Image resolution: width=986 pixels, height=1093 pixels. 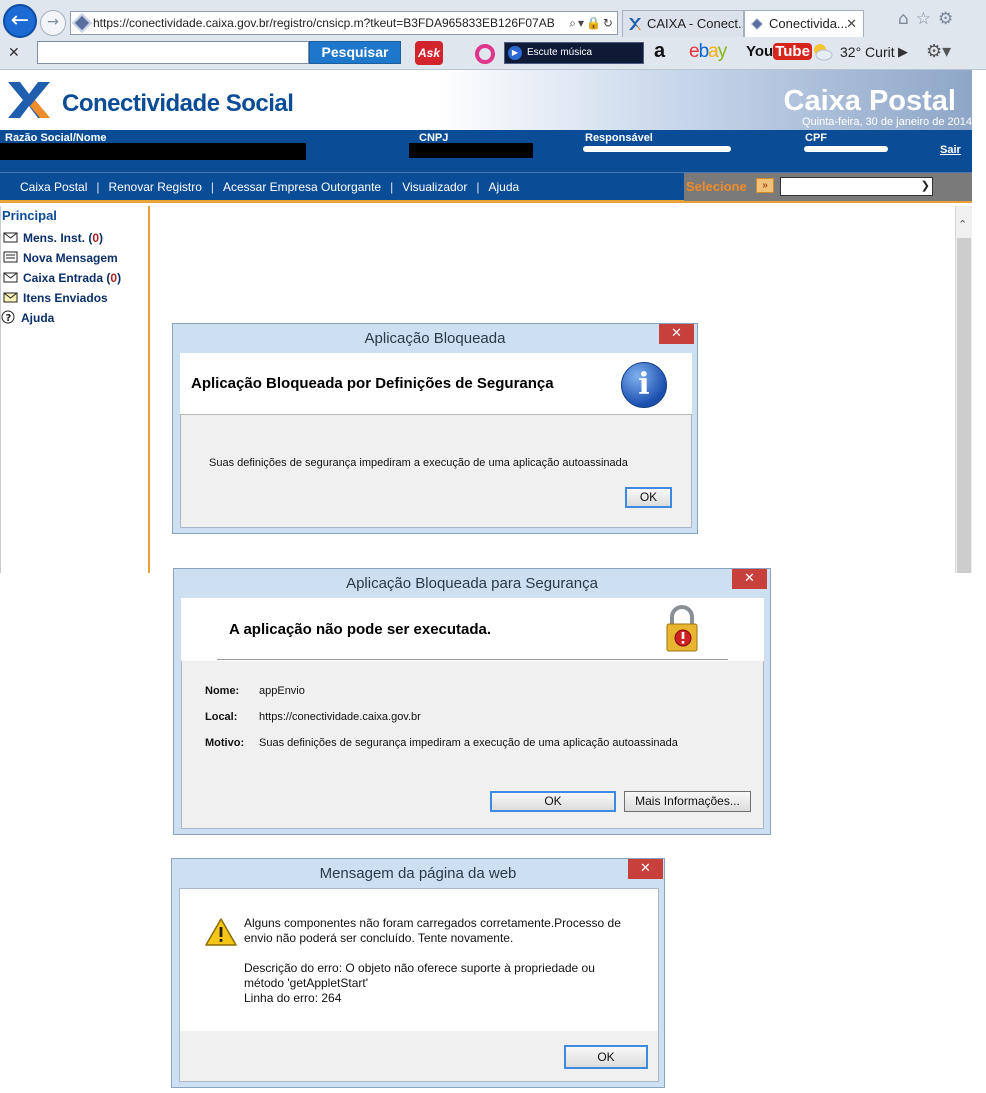 I want to click on logout-link: Sair, so click(x=950, y=150).